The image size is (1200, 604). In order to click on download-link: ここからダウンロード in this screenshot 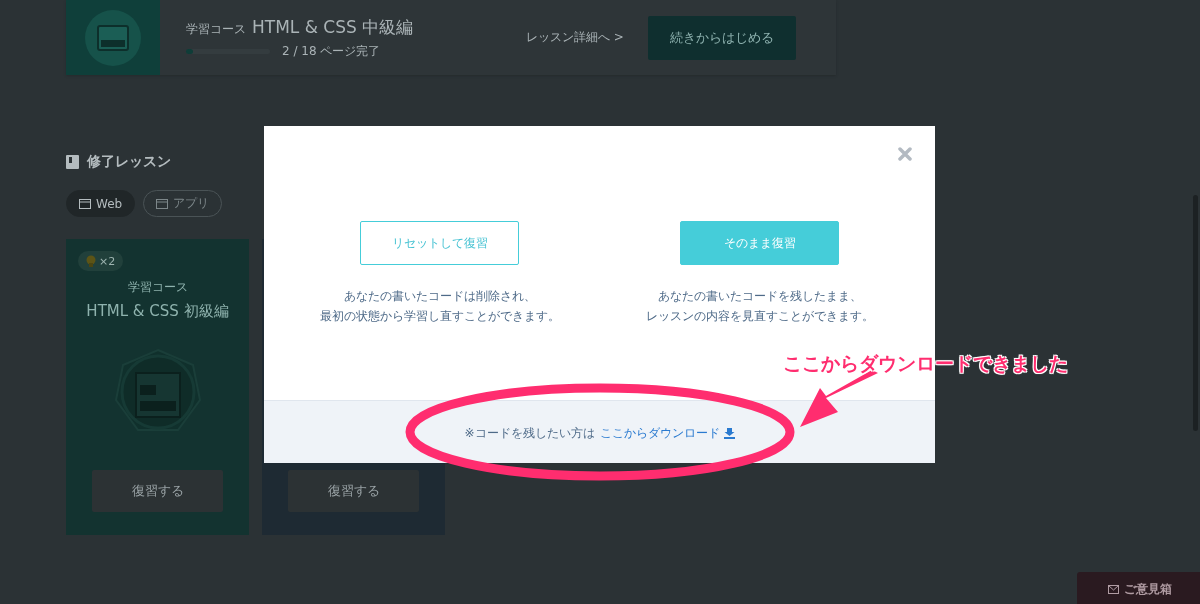, I will do `click(667, 433)`.